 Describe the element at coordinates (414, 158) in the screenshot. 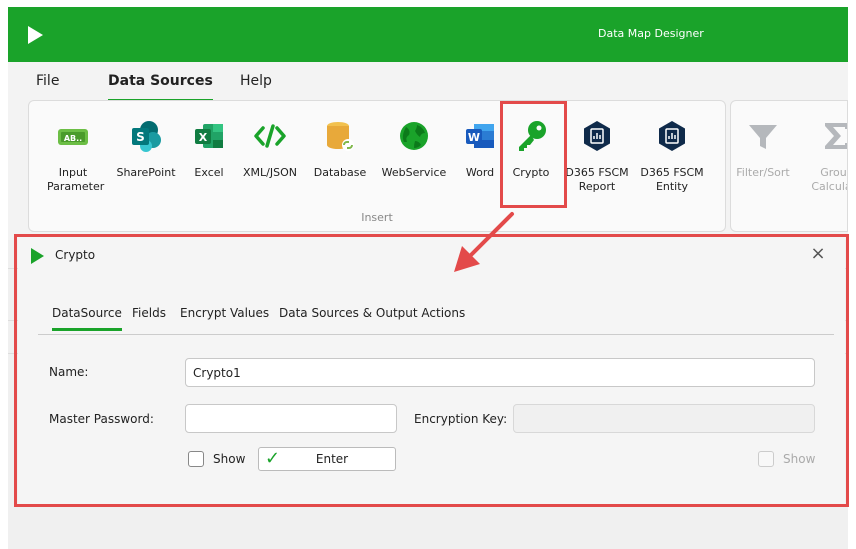

I see `webservice-button: WebService` at that location.